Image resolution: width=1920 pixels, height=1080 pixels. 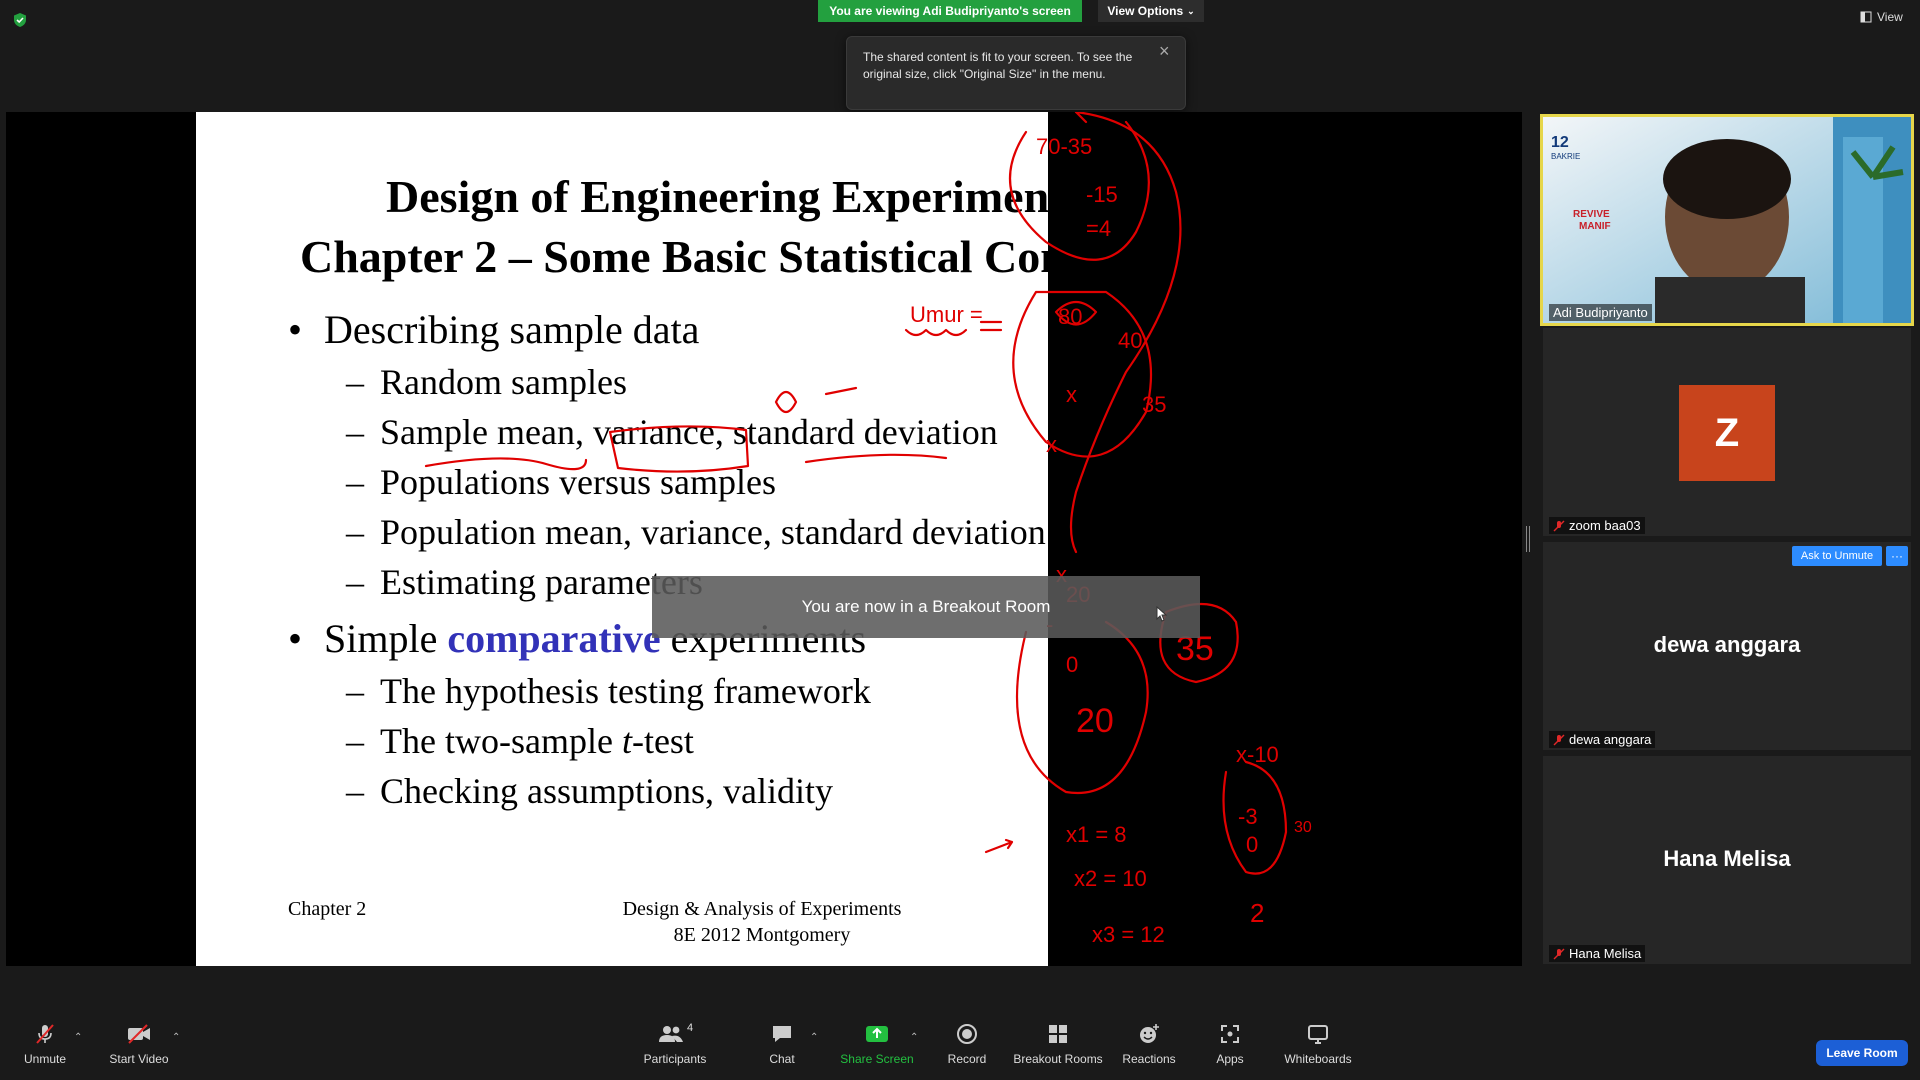 I want to click on svg-text: REVIVE, so click(x=1591, y=214).